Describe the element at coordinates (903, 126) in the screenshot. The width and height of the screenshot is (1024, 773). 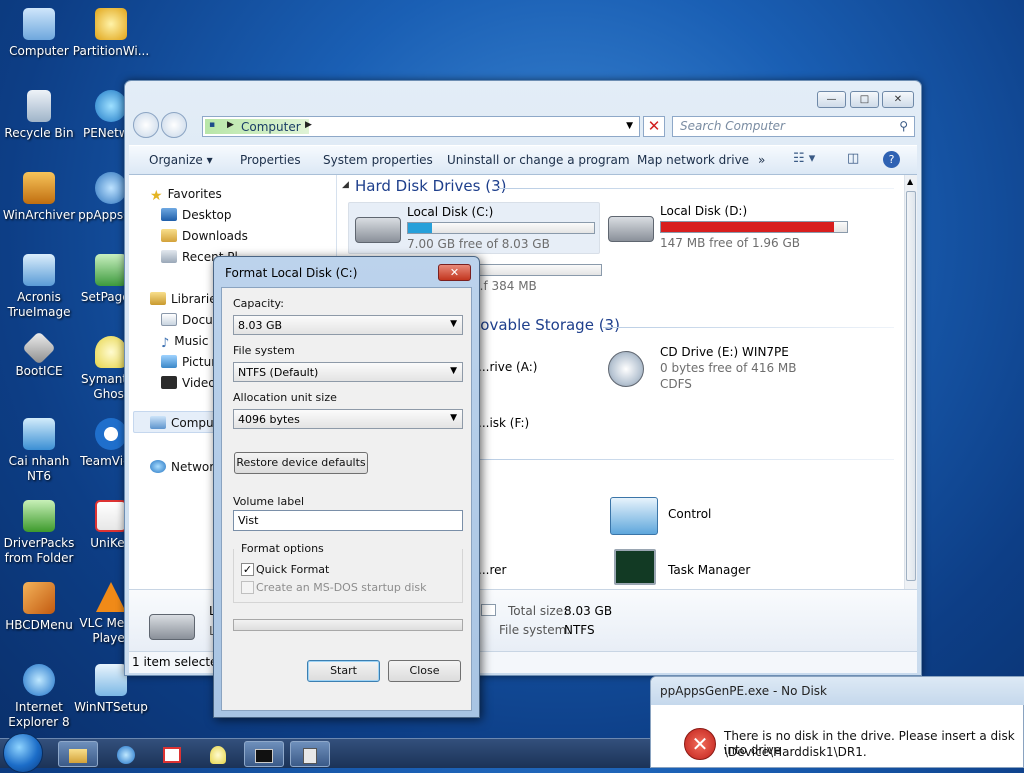
I see `search-icon: ⚲` at that location.